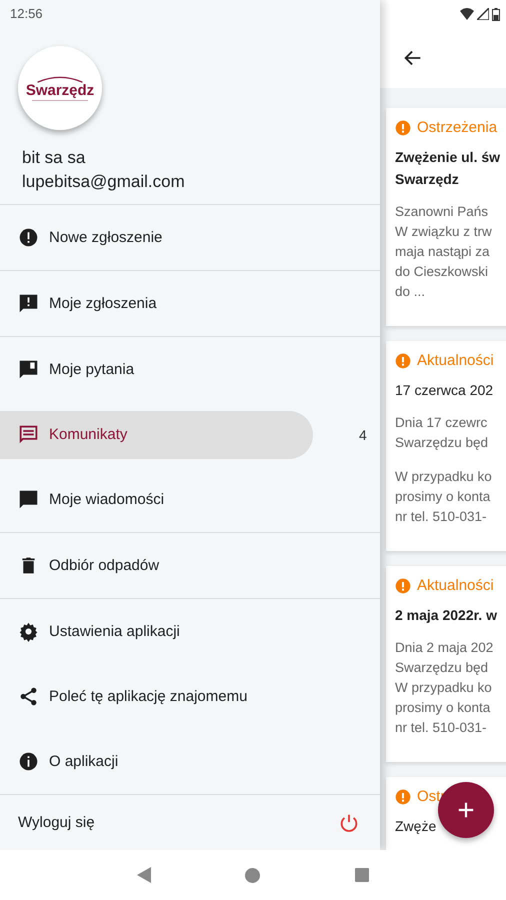  What do you see at coordinates (496, 14) in the screenshot?
I see `battery-icon` at bounding box center [496, 14].